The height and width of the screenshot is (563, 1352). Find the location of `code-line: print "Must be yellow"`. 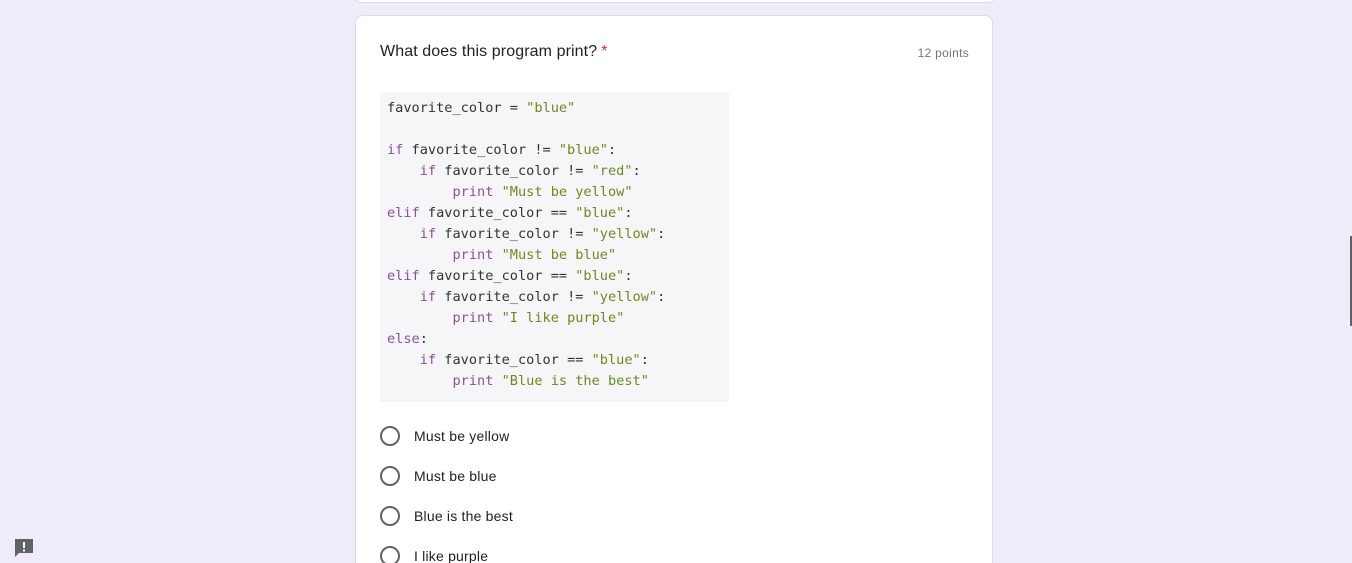

code-line: print "Must be yellow" is located at coordinates (558, 192).